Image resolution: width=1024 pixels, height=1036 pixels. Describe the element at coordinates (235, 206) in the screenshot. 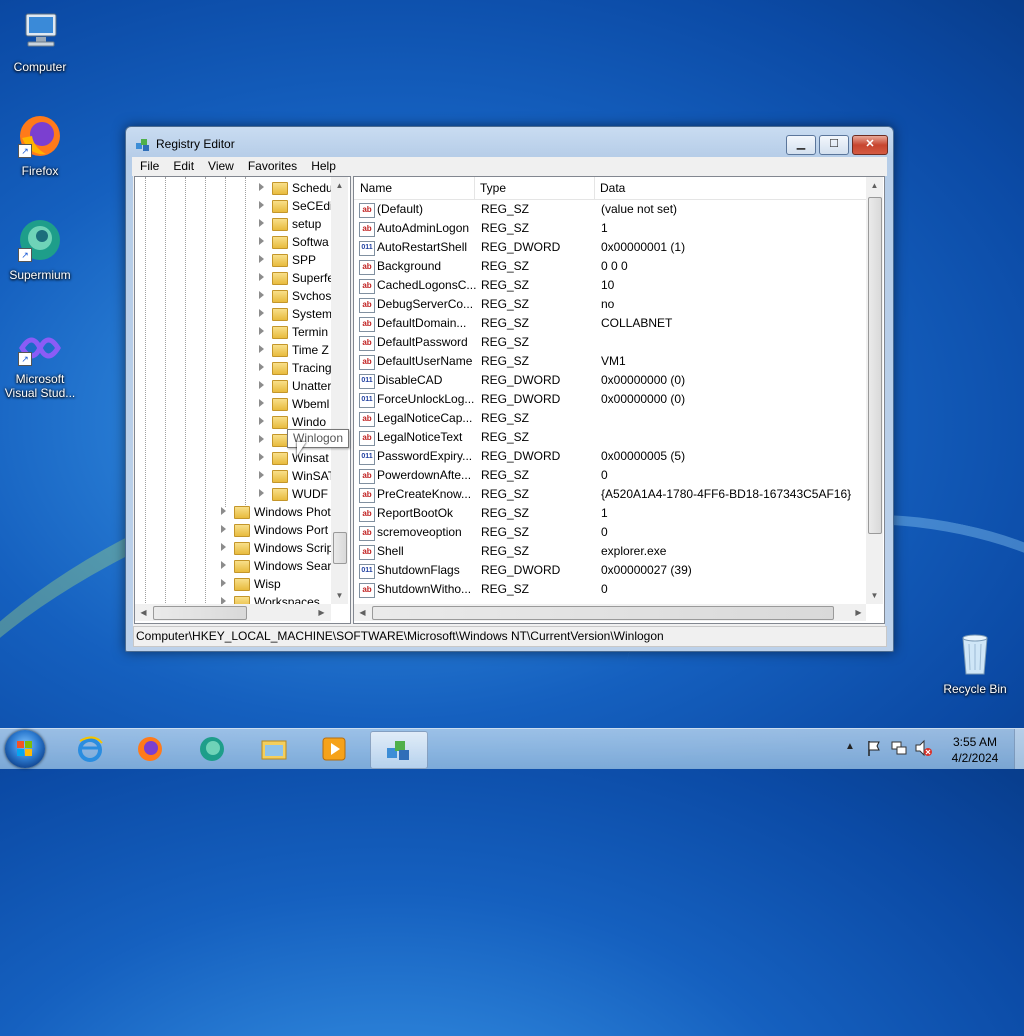

I see `tree-node: SeCEdit` at that location.